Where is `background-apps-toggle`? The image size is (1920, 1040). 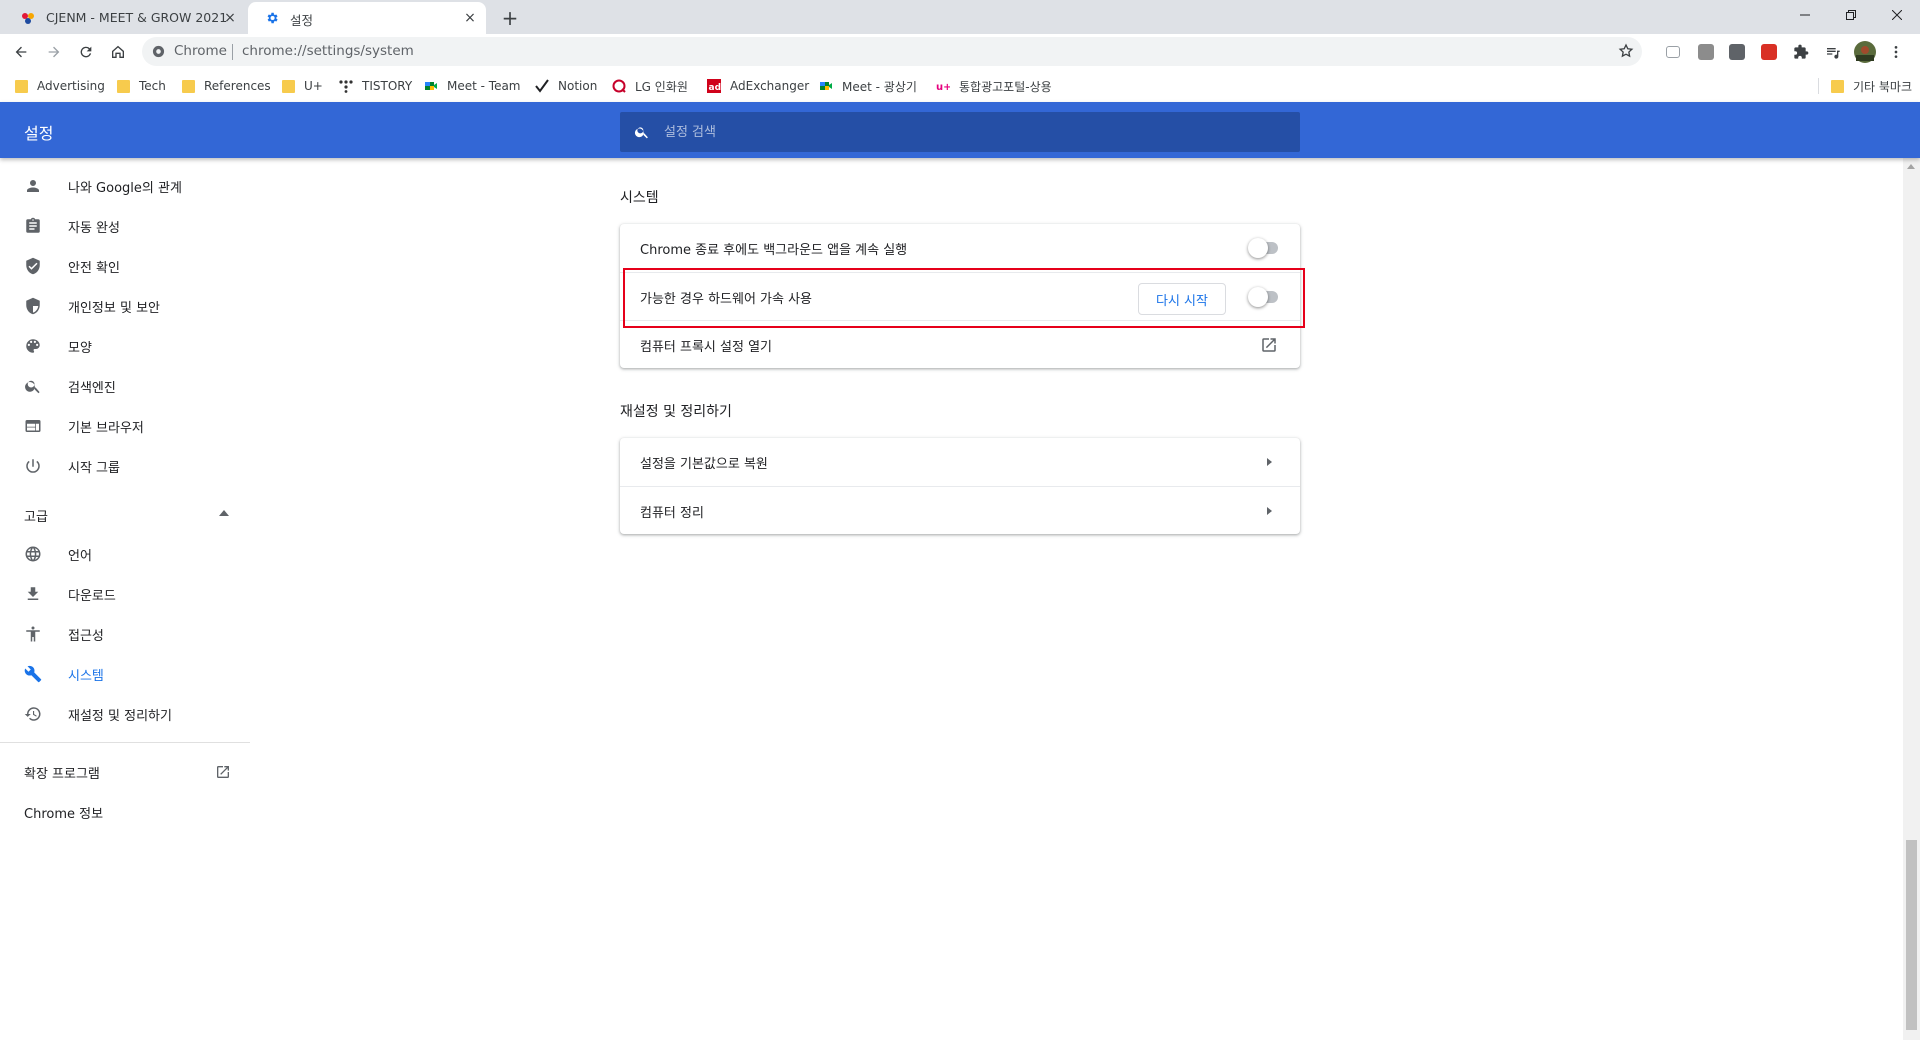 background-apps-toggle is located at coordinates (1263, 248).